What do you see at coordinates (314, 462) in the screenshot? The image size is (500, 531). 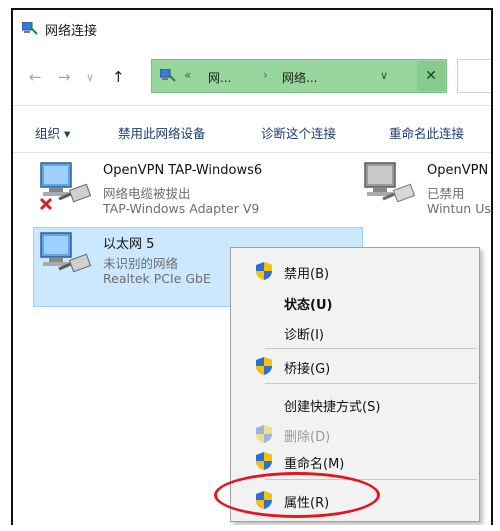 I see `menu-item-rename: 重命名(M)` at bounding box center [314, 462].